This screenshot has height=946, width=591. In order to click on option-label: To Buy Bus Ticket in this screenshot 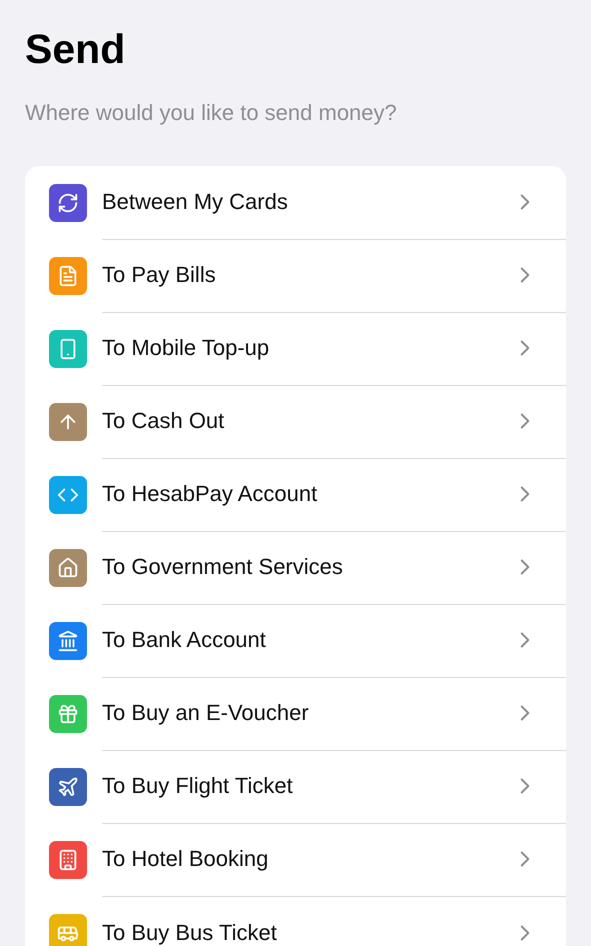, I will do `click(189, 933)`.